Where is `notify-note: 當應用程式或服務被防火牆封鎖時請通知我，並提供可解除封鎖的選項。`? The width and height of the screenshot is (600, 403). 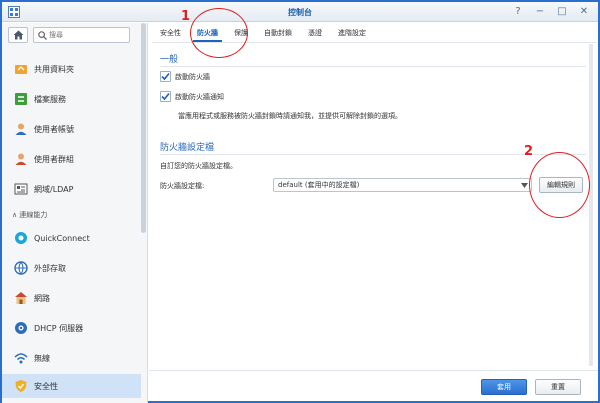
notify-note: 當應用程式或服務被防火牆封鎖時請通知我，並提供可解除封鎖的選項。 is located at coordinates (290, 116).